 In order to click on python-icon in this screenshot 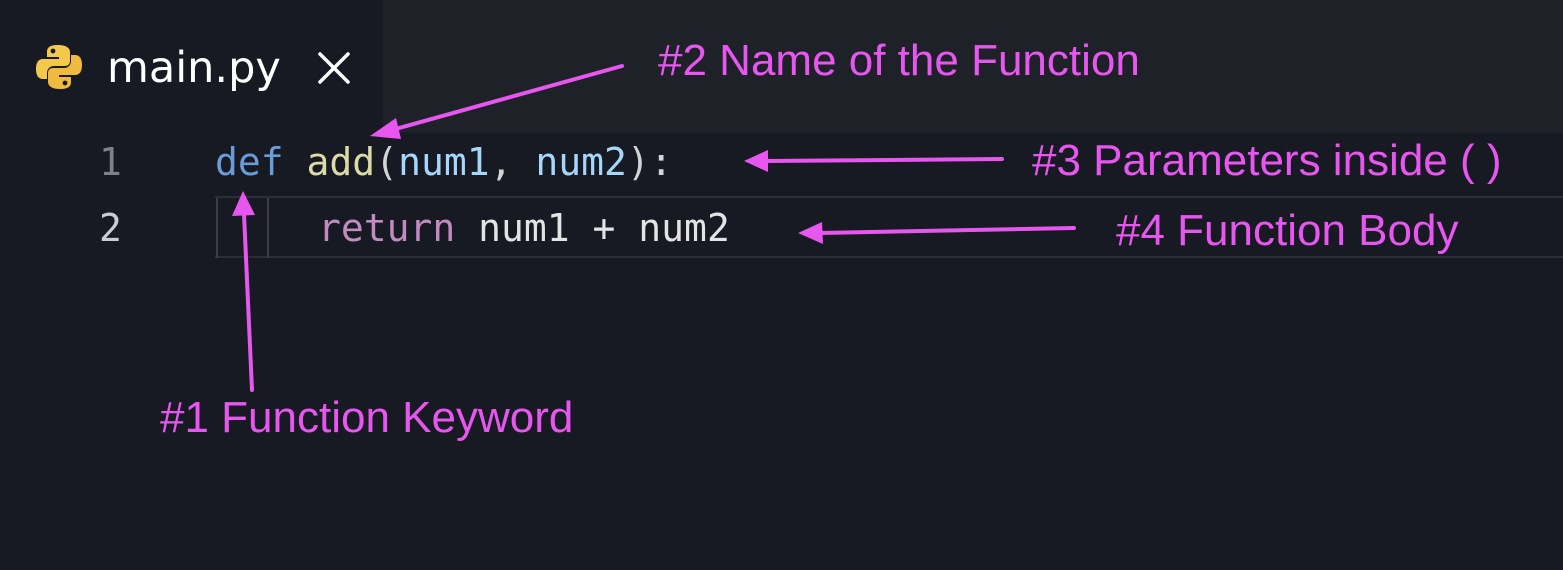, I will do `click(59, 67)`.